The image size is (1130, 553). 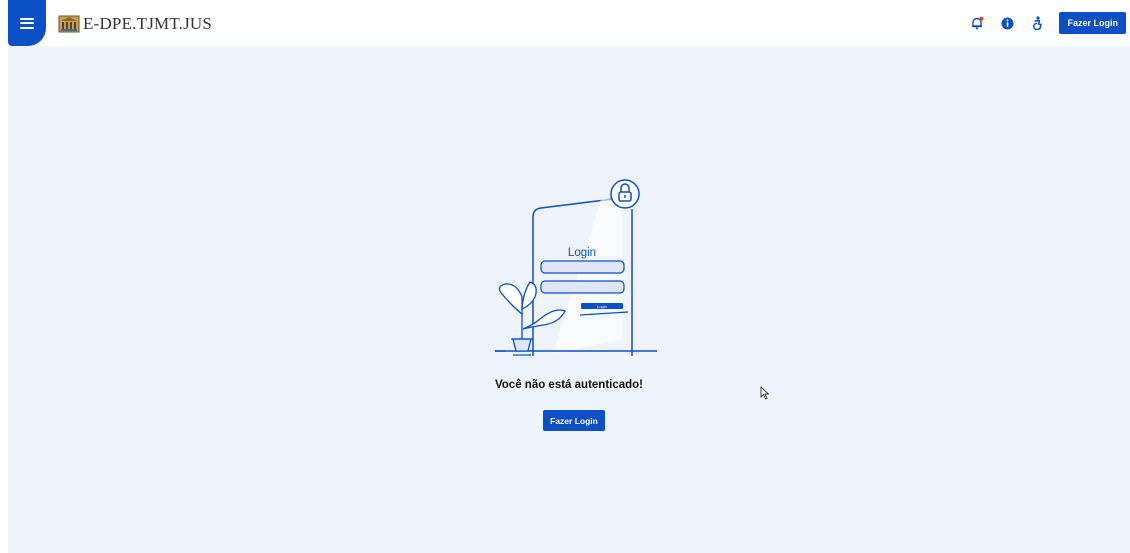 I want to click on accessibility-button, so click(x=1037, y=23).